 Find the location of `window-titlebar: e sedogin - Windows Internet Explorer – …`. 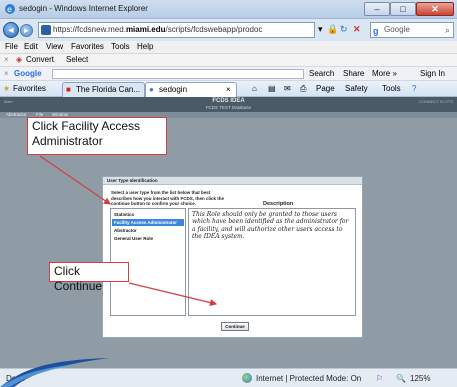

window-titlebar: e sedogin - Windows Internet Explorer – … is located at coordinates (228, 9).